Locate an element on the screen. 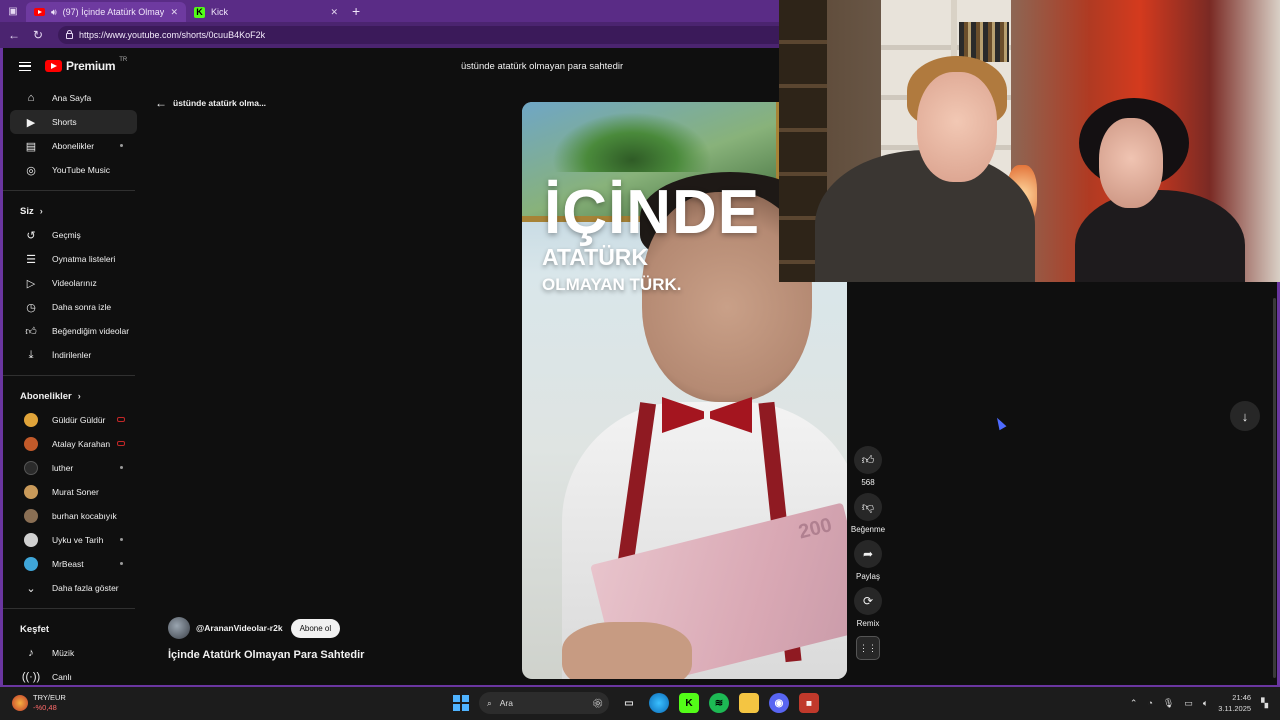 Image resolution: width=1280 pixels, height=720 pixels. app-icon: ▦ is located at coordinates (809, 703).